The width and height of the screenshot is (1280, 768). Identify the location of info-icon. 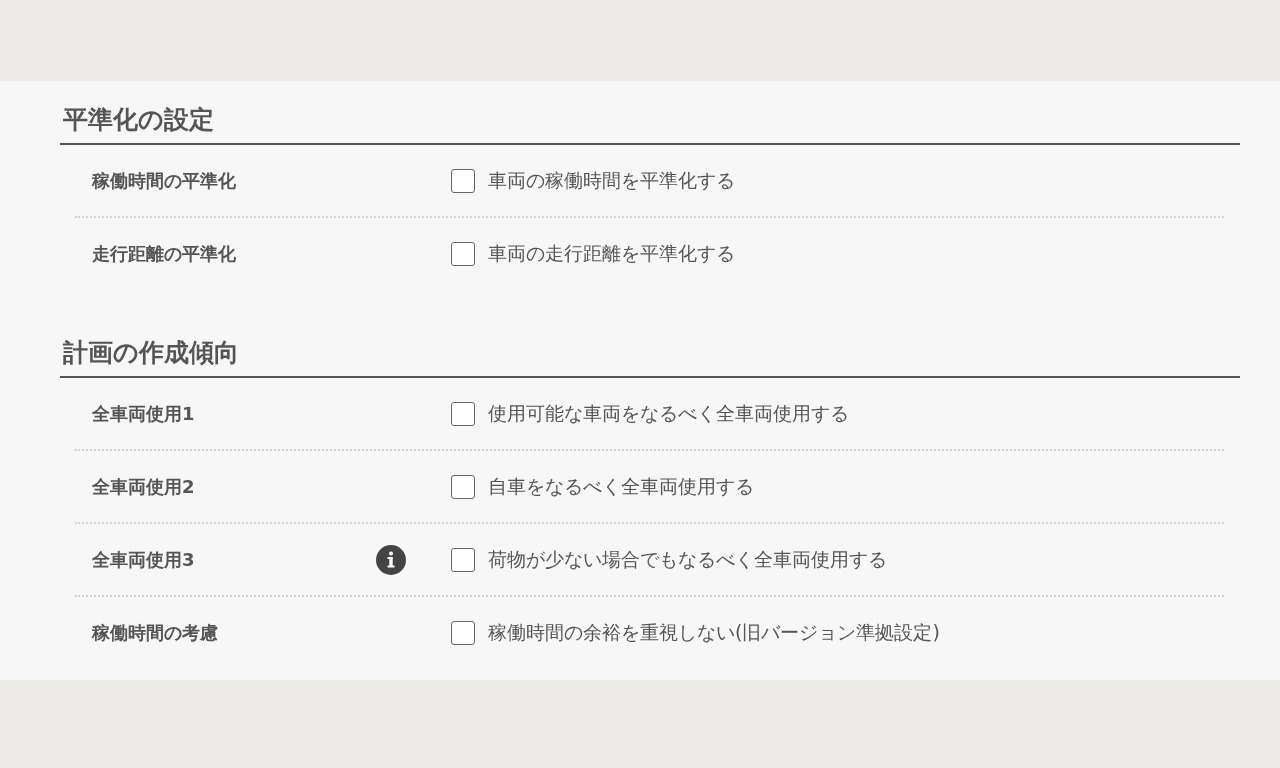
(391, 559).